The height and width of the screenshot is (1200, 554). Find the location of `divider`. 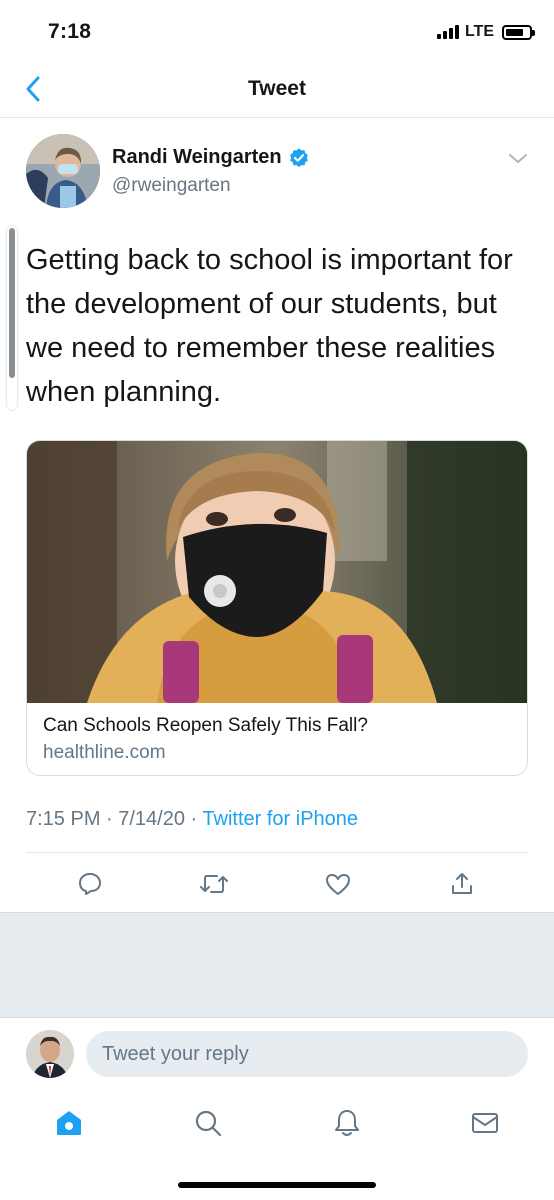

divider is located at coordinates (277, 852).